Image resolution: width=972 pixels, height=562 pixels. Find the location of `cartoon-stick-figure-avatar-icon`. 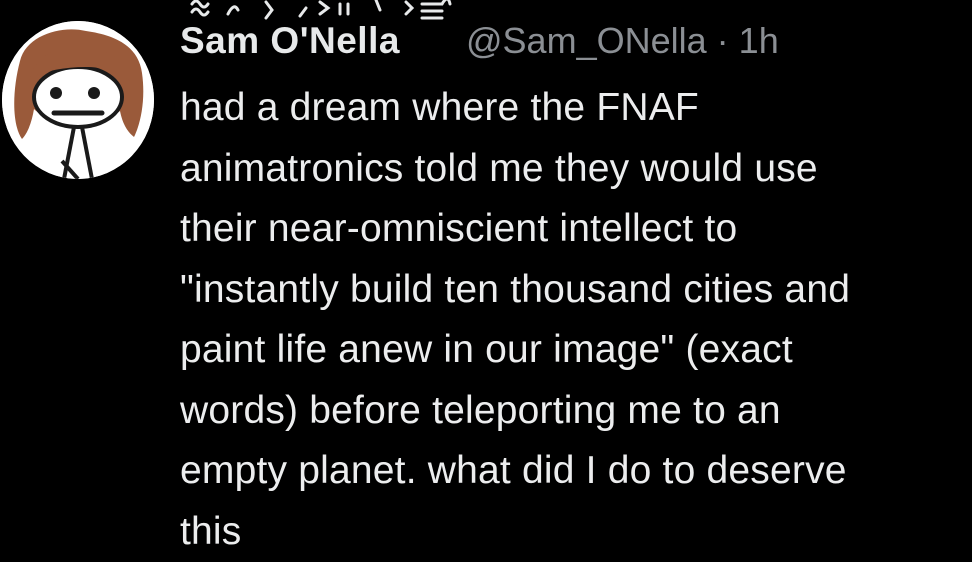

cartoon-stick-figure-avatar-icon is located at coordinates (78, 100).